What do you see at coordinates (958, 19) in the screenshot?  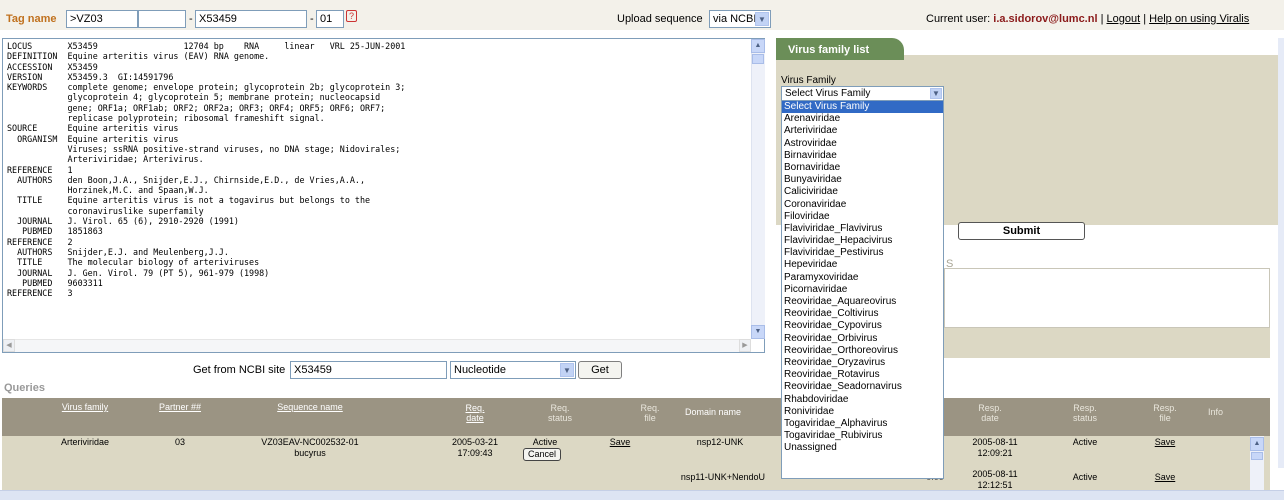 I see `current-user-label: Current user:` at bounding box center [958, 19].